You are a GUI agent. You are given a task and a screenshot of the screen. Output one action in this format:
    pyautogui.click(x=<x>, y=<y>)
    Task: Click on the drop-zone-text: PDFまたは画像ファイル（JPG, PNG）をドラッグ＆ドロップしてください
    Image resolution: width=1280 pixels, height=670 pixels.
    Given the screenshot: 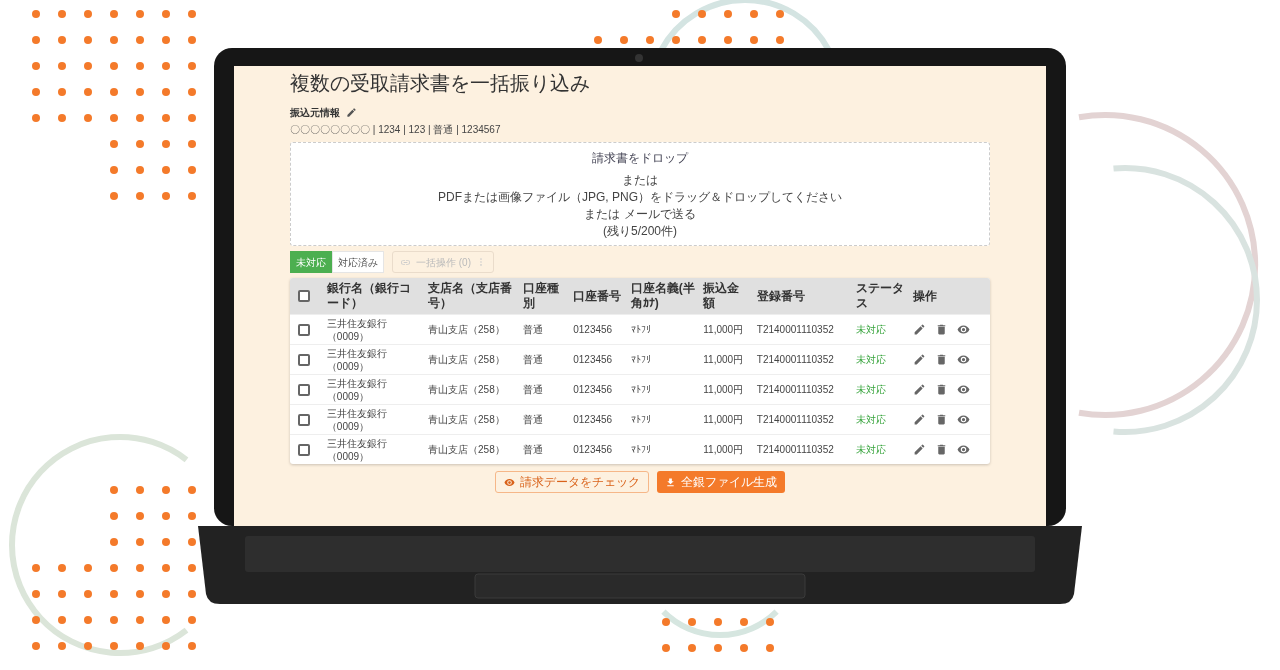 What is the action you would take?
    pyautogui.click(x=640, y=197)
    